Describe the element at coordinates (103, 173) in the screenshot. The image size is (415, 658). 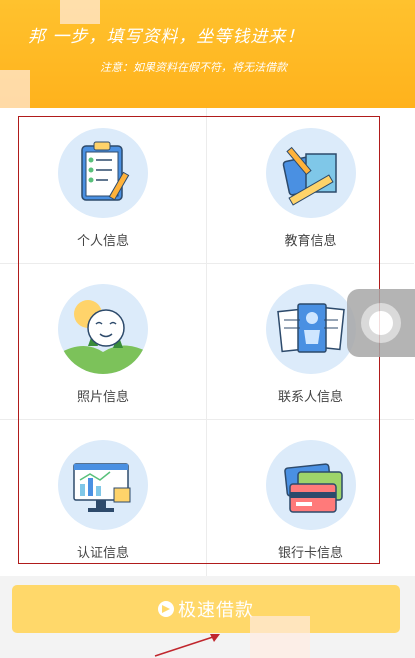
I see `clipboard-checklist-icon` at that location.